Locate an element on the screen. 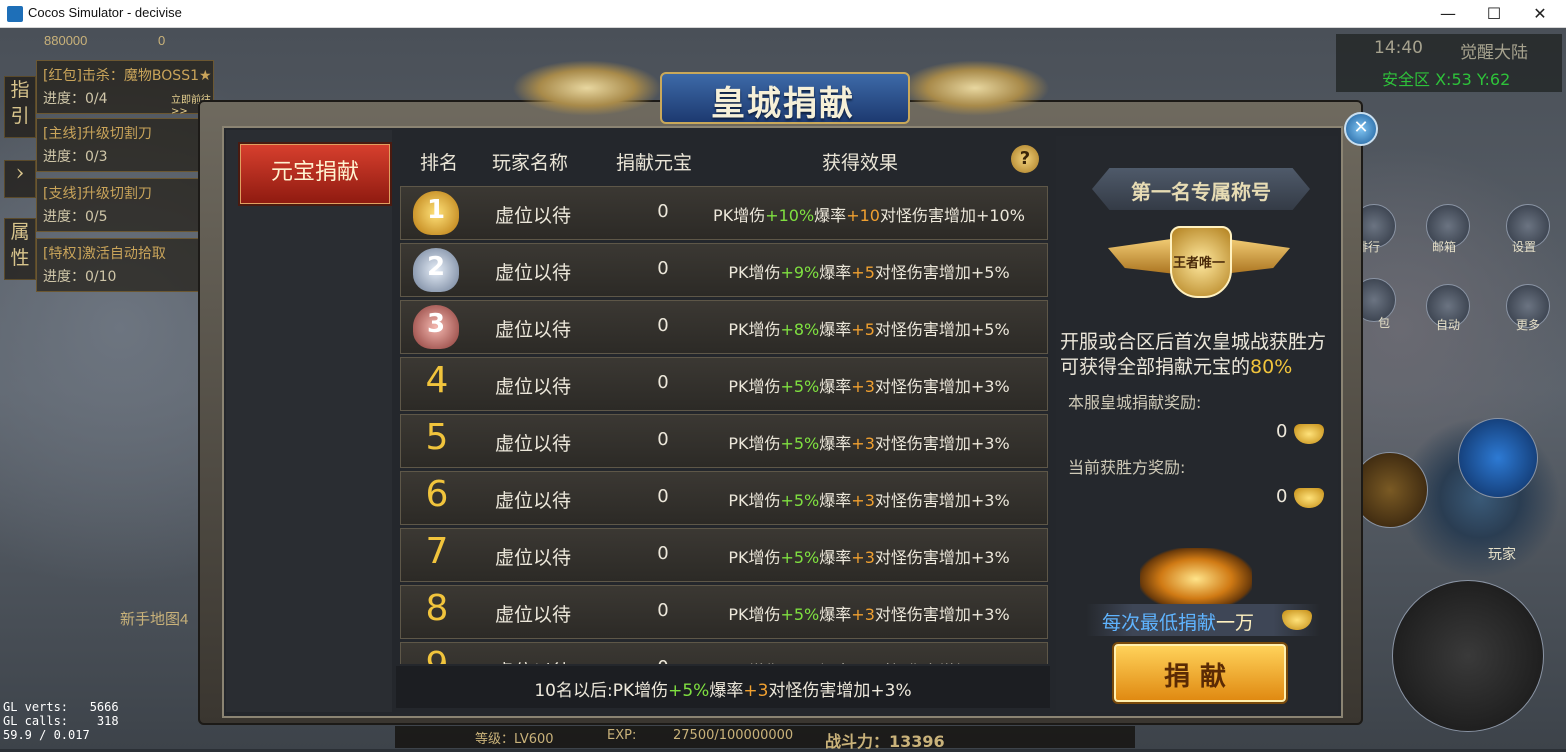  maximize-button: ☐ is located at coordinates (1494, 13).